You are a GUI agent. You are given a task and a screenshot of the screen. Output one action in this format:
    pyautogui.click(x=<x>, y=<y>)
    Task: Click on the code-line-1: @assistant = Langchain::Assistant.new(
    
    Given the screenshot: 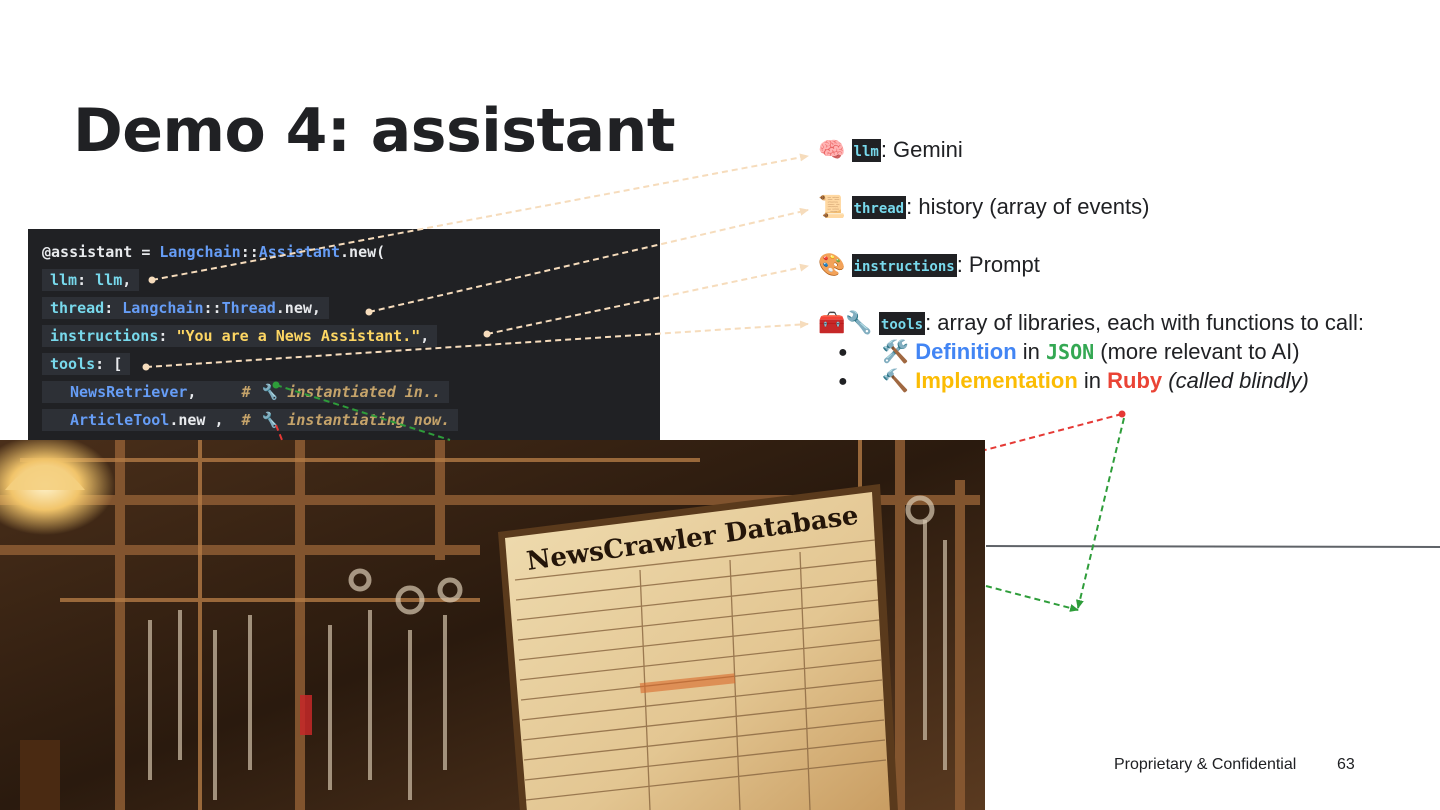 What is the action you would take?
    pyautogui.click(x=213, y=252)
    